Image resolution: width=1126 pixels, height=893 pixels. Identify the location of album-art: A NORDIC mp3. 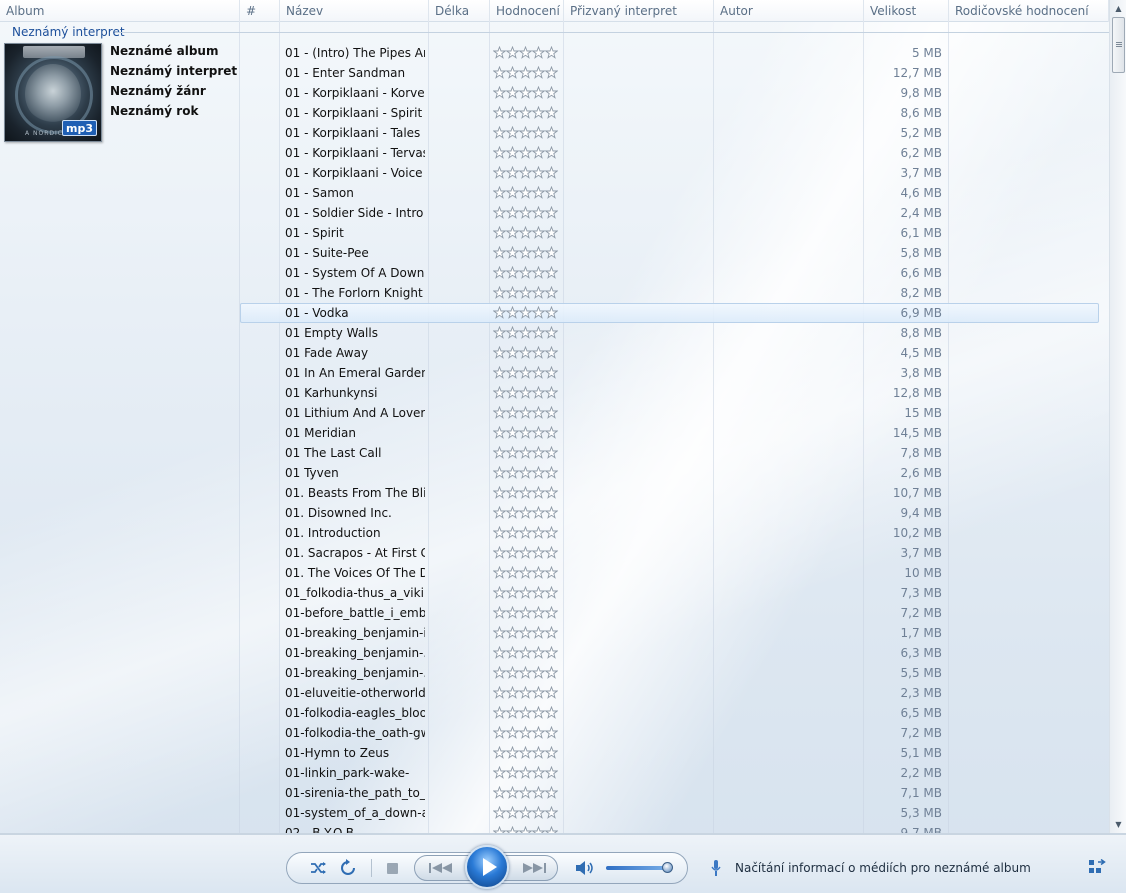
(53, 92).